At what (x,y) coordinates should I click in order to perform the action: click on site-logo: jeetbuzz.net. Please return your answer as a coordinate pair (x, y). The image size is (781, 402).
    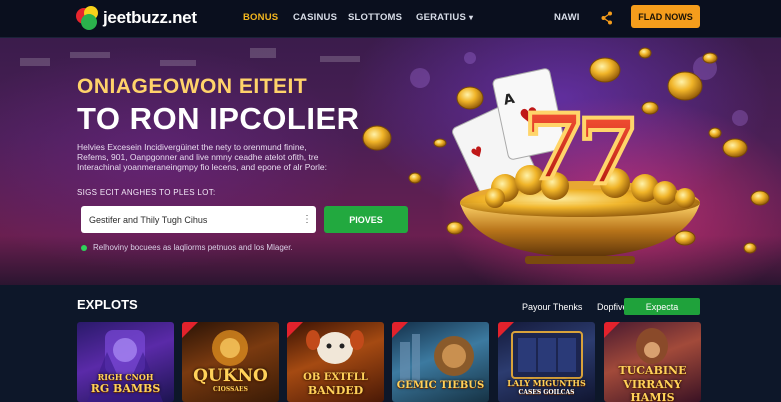
    Looking at the image, I should click on (136, 18).